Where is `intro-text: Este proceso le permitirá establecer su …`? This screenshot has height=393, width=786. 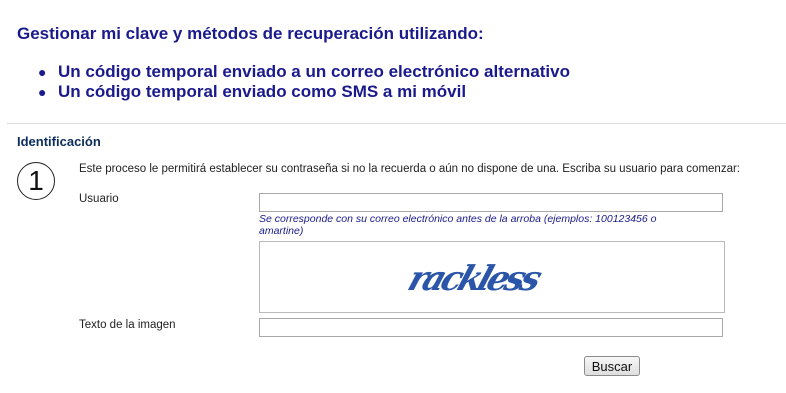 intro-text: Este proceso le permitirá establecer su … is located at coordinates (409, 169).